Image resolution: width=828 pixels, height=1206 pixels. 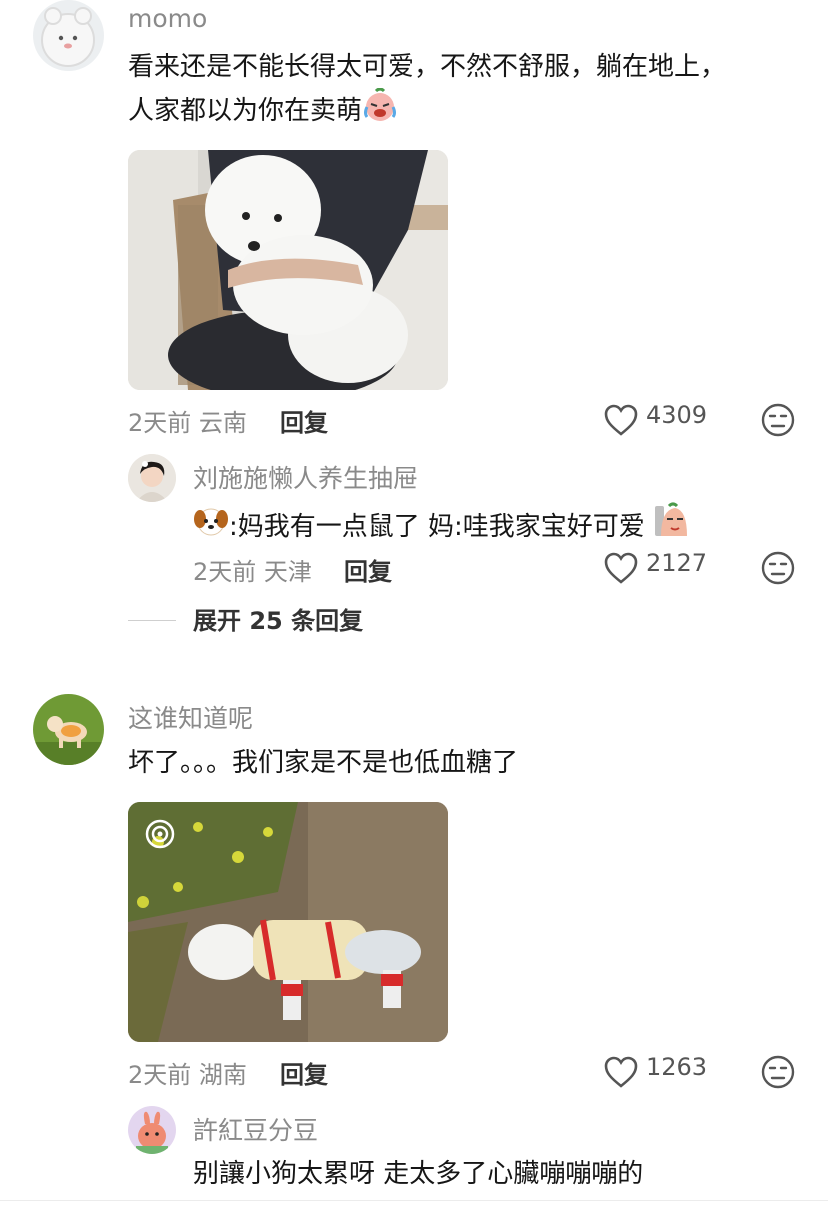 What do you see at coordinates (441, 527) in the screenshot?
I see `reply-text: :妈我有一点鼠了 妈:哇我家宝好可爱` at bounding box center [441, 527].